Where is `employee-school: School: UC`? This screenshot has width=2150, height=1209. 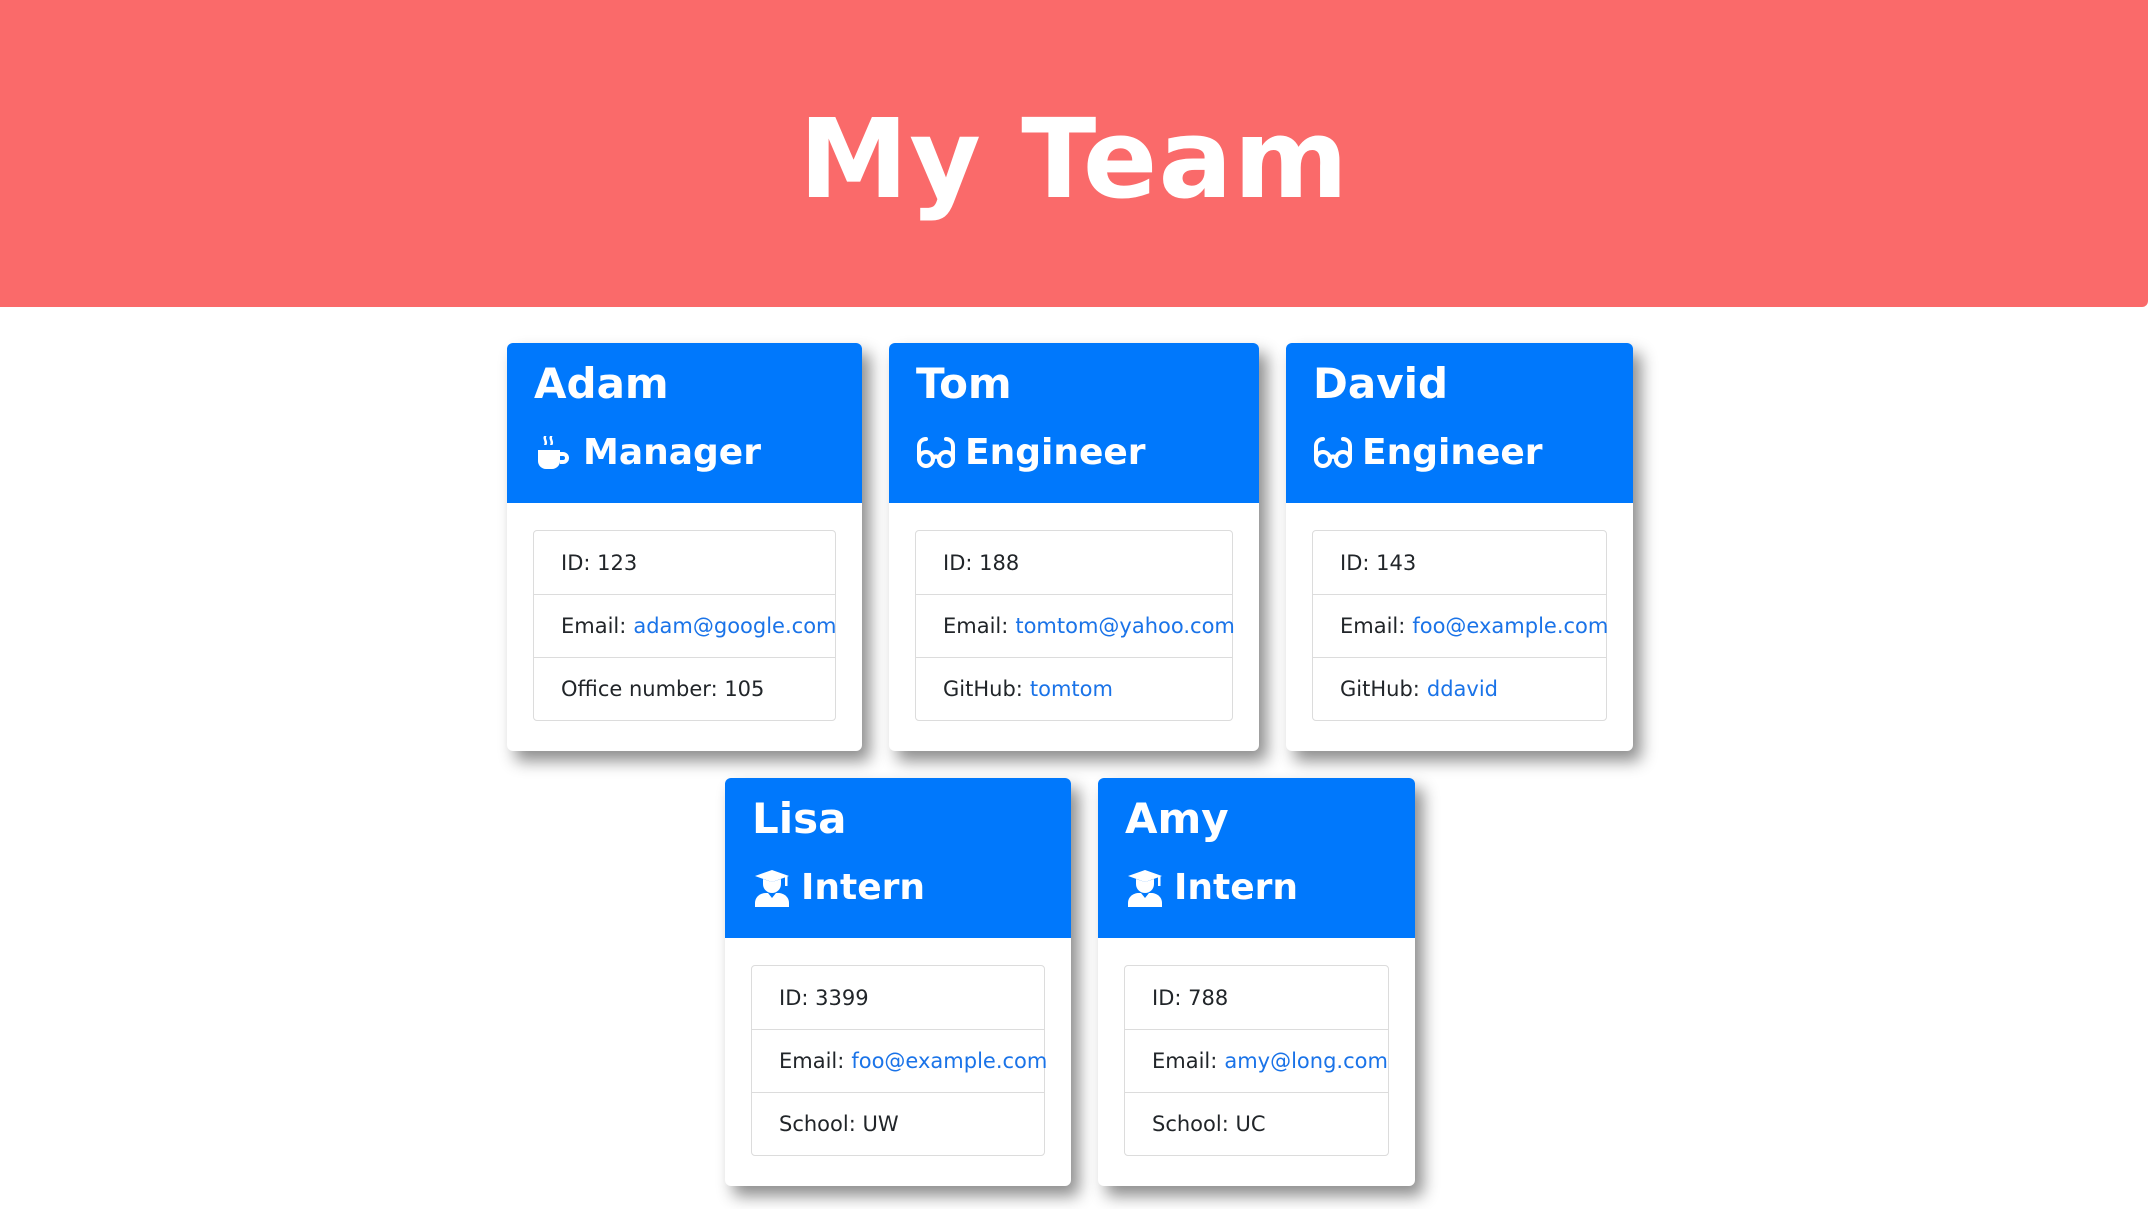
employee-school: School: UC is located at coordinates (1256, 1123).